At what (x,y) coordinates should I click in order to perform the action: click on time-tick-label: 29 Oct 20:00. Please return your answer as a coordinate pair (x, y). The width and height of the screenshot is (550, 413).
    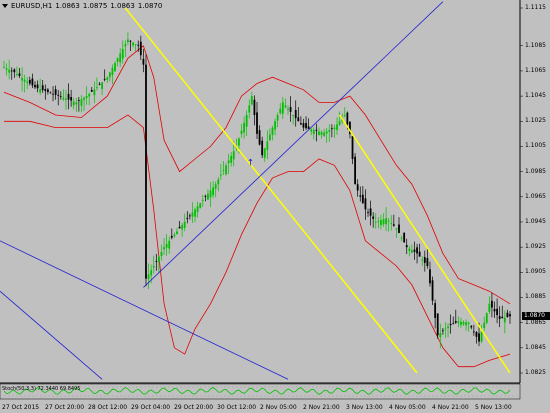
    Looking at the image, I should click on (194, 407).